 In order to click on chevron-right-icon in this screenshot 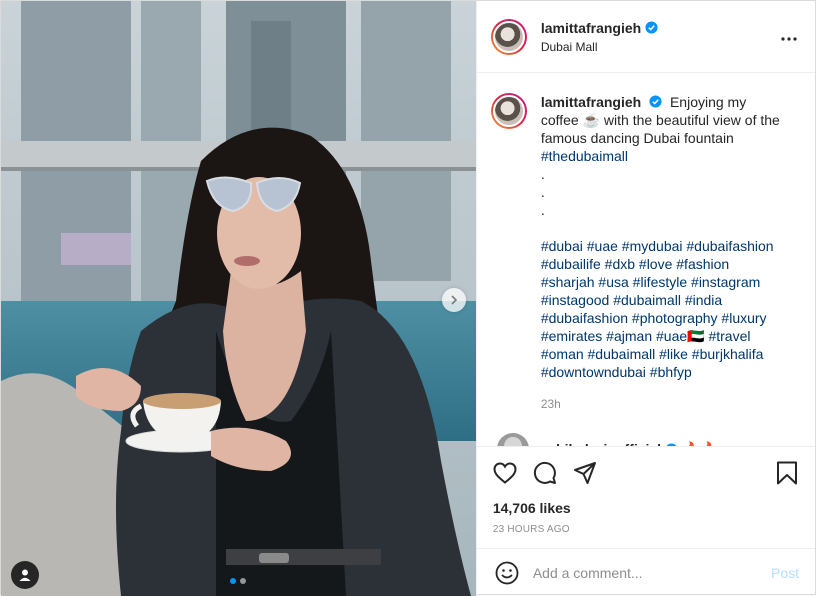, I will do `click(454, 300)`.